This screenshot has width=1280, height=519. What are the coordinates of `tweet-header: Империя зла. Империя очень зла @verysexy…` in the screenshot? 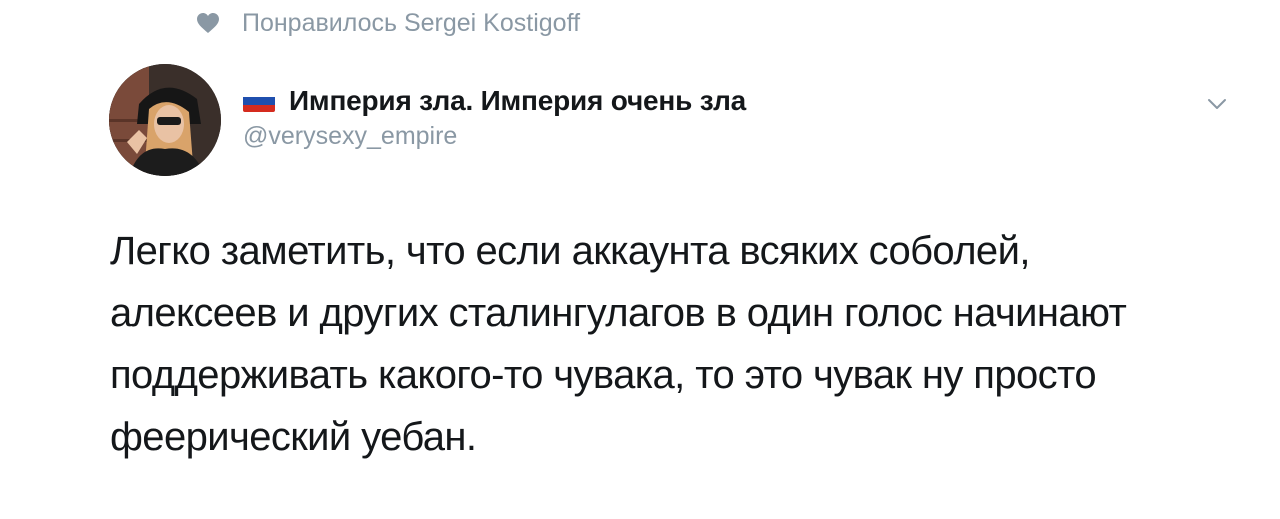 It's located at (494, 117).